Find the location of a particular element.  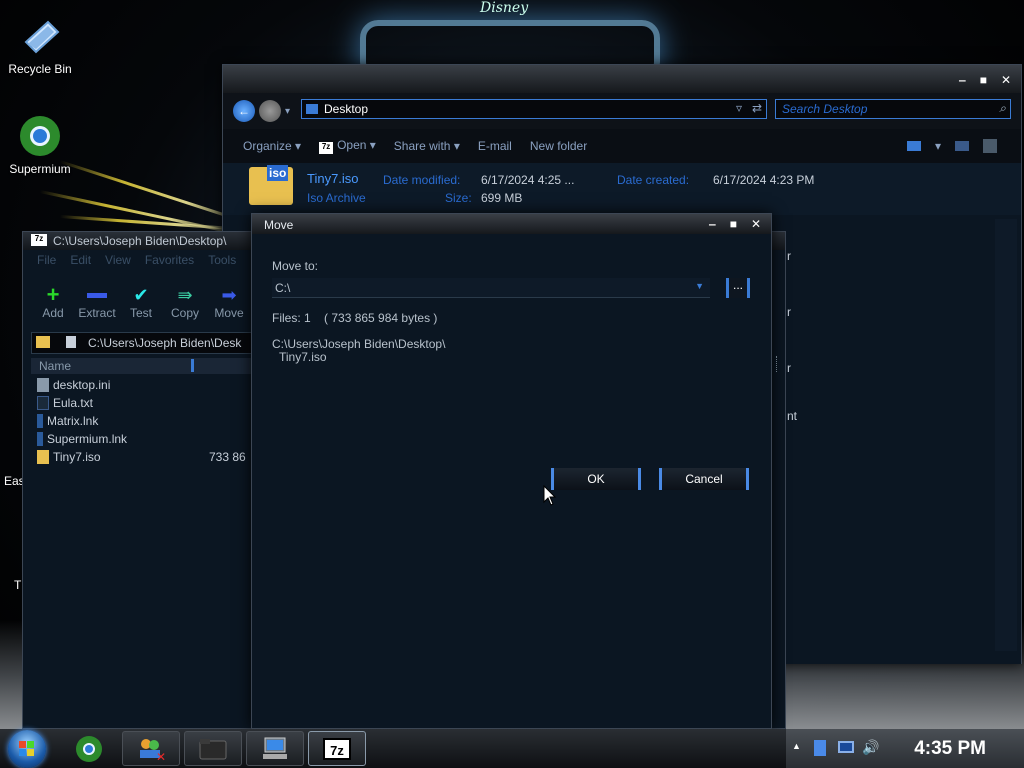

back-button: ← is located at coordinates (244, 111).